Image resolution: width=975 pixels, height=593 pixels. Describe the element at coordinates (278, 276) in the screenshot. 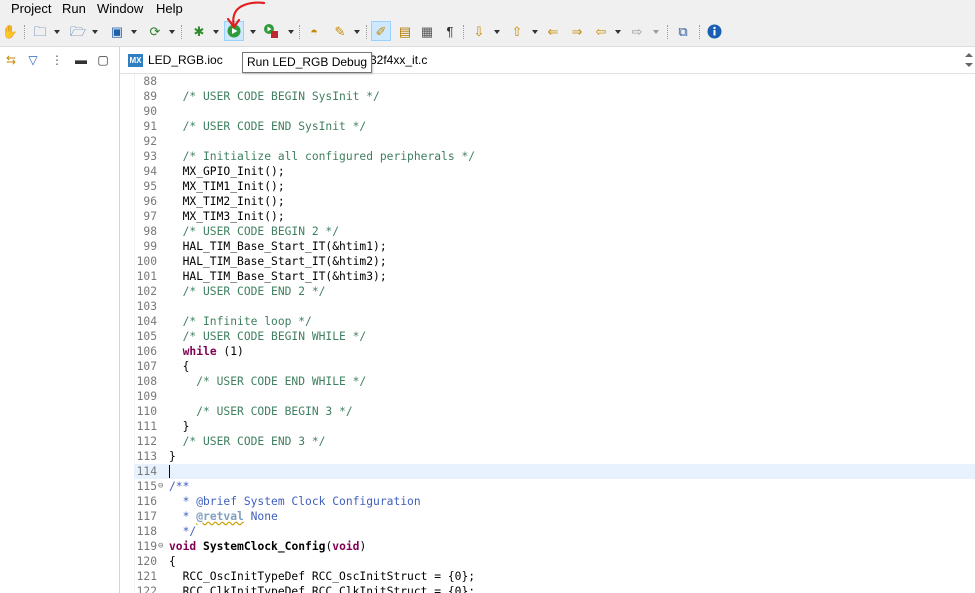

I see `code-token: HAL_TIM_Base_Start_IT(&htim3);` at that location.